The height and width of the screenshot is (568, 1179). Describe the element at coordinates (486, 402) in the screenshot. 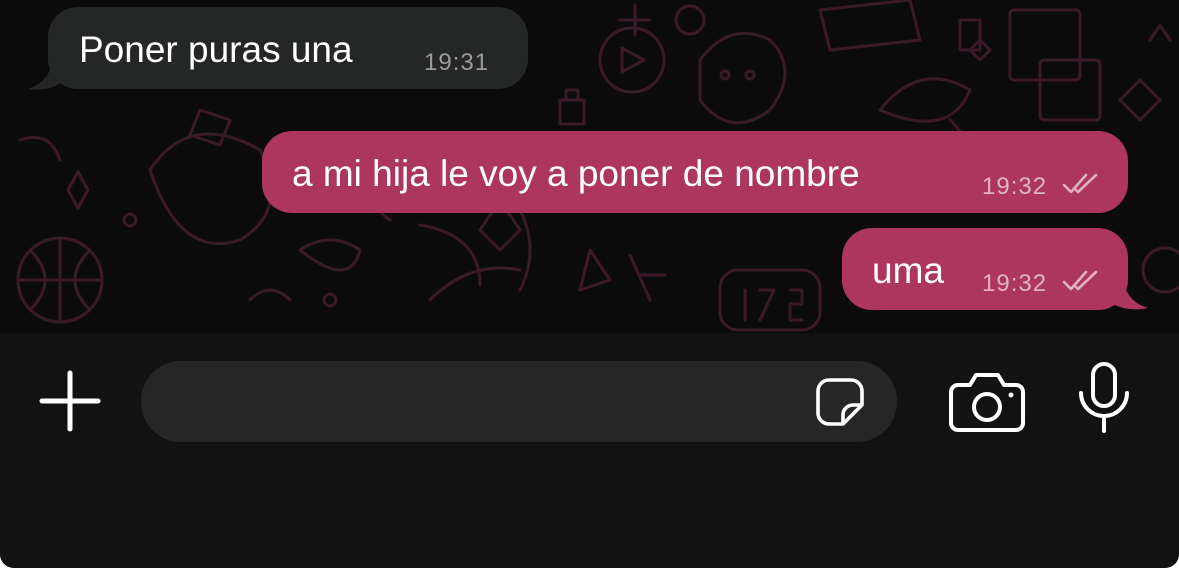

I see `message-input` at that location.